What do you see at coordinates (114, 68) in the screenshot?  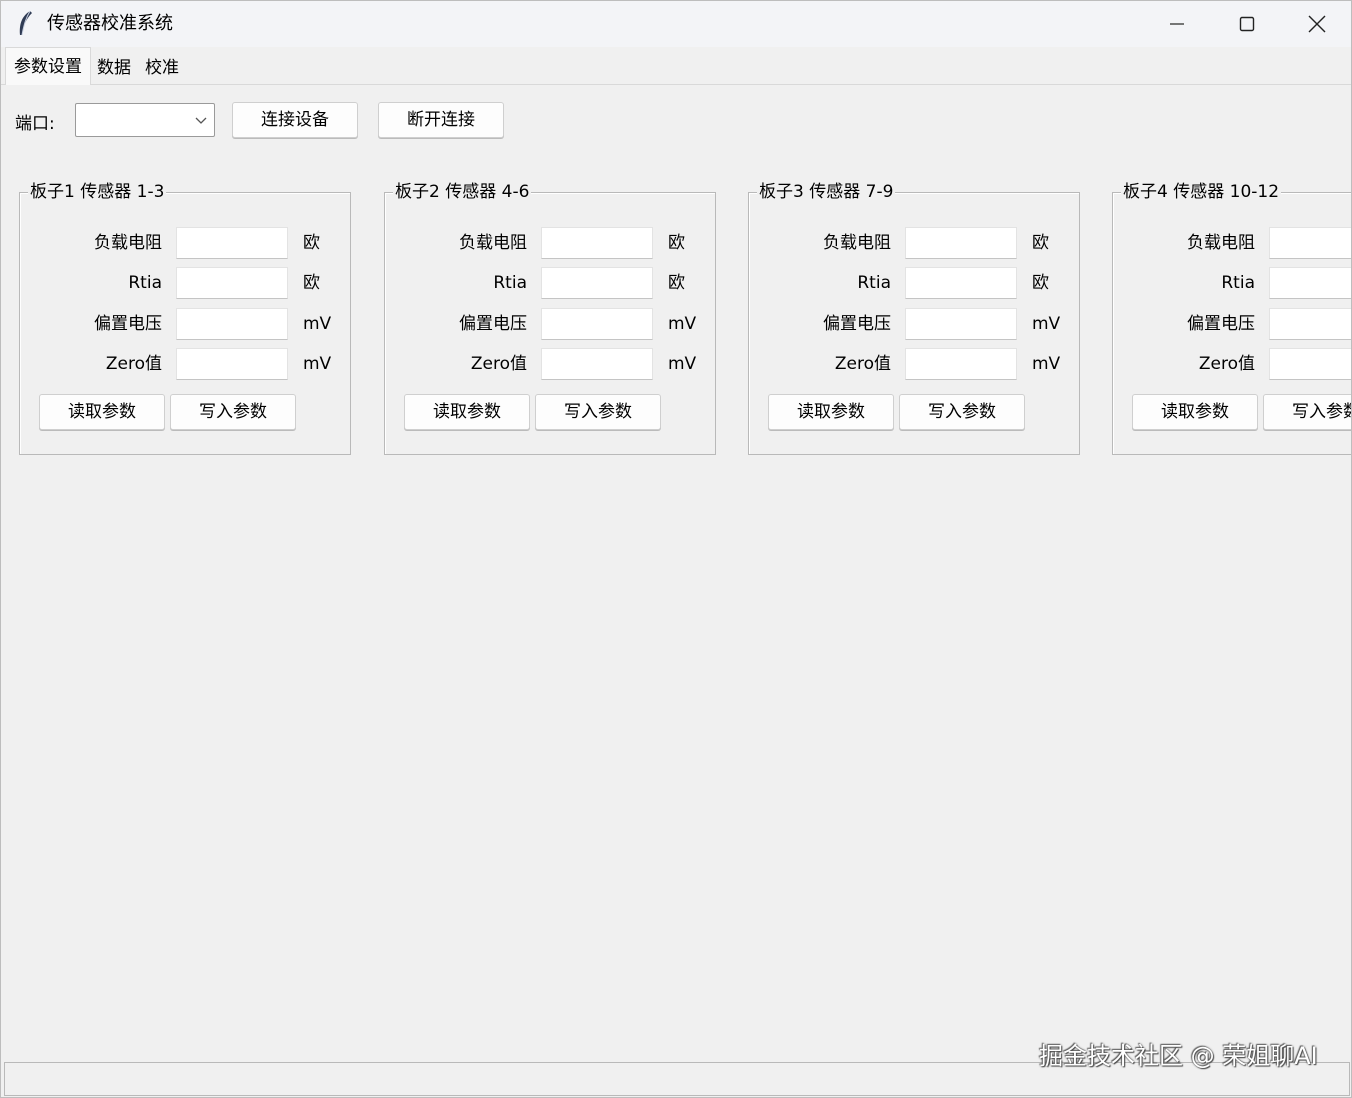 I see `tab-data: 数据` at bounding box center [114, 68].